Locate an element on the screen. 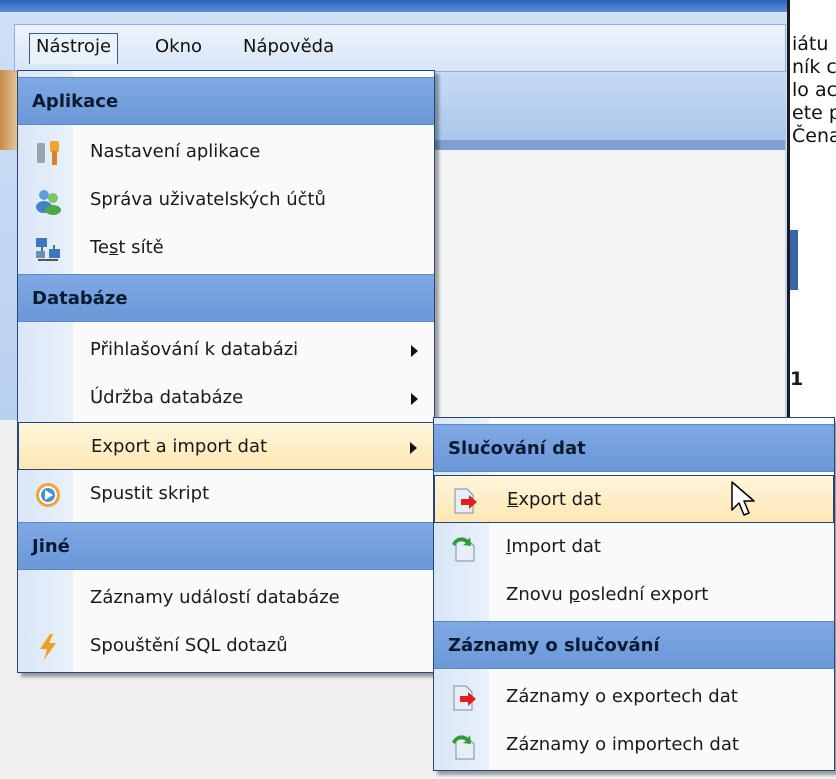 This screenshot has height=779, width=836. background-panel-strip is located at coordinates (607, 145).